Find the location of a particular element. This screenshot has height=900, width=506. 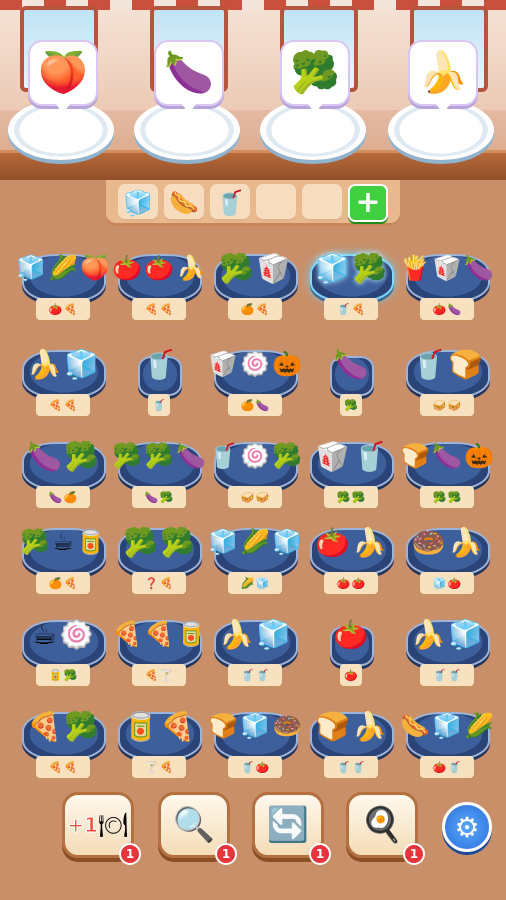

cooking-station: 🍞 🍌 🥤 🥤 is located at coordinates (351, 740).